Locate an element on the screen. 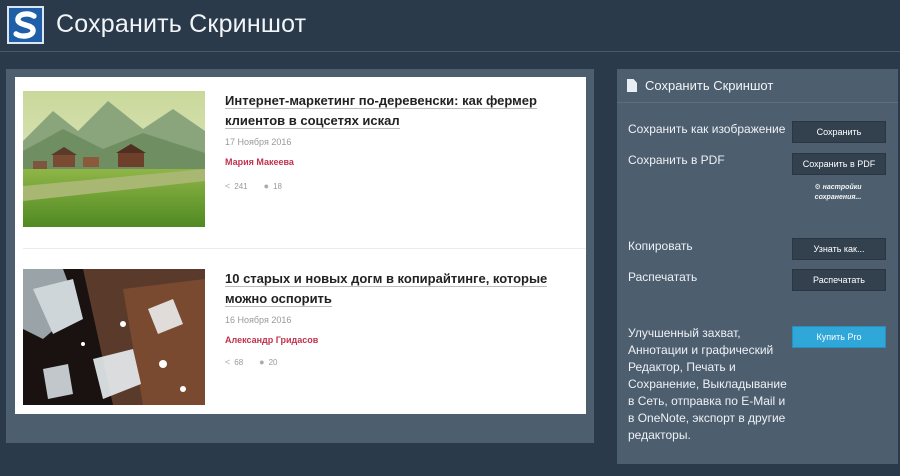  app-logo-icon is located at coordinates (25, 25).